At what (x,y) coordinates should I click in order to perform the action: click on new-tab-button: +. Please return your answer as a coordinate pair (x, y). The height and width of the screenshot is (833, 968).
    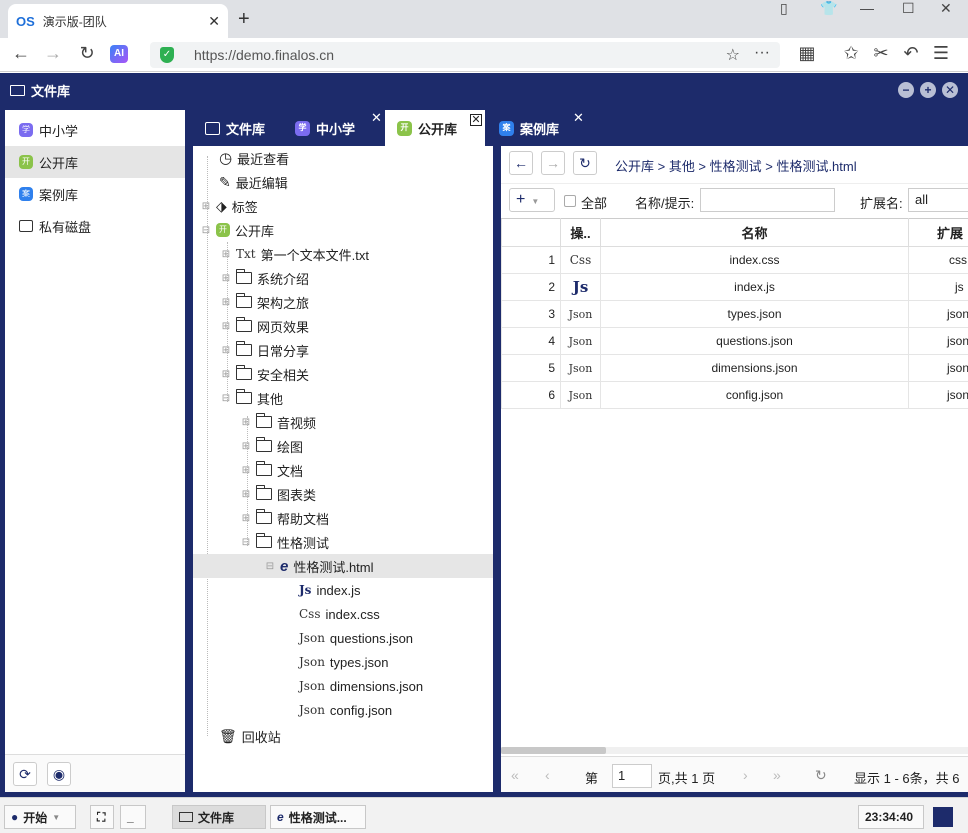
    Looking at the image, I should click on (244, 19).